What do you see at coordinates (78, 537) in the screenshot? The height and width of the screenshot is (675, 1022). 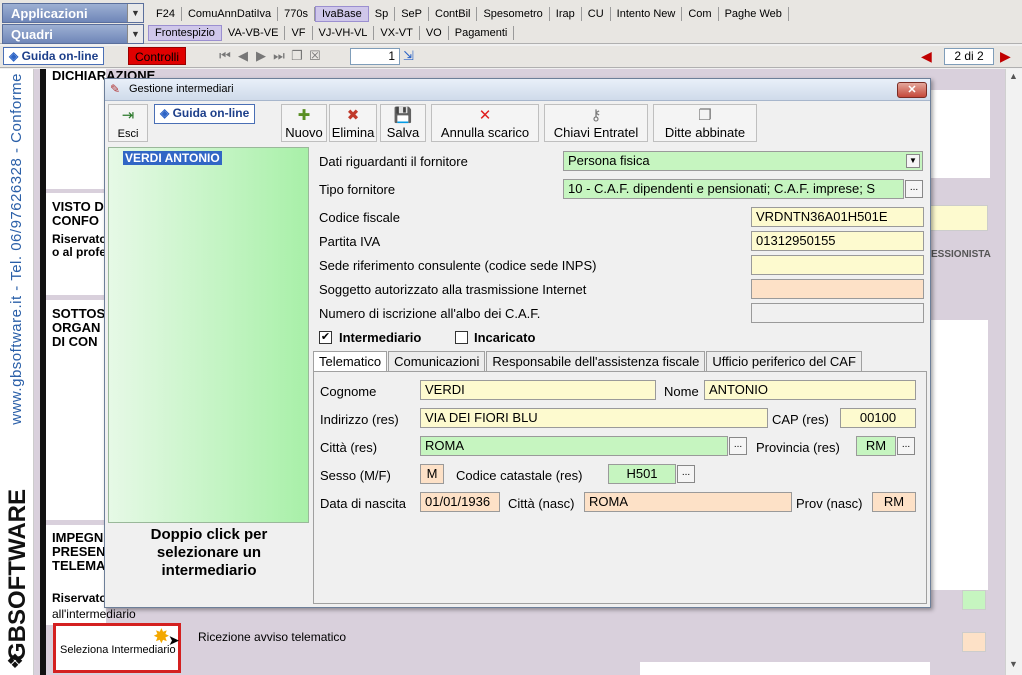 I see `impegno-title-1: IMPEGN` at bounding box center [78, 537].